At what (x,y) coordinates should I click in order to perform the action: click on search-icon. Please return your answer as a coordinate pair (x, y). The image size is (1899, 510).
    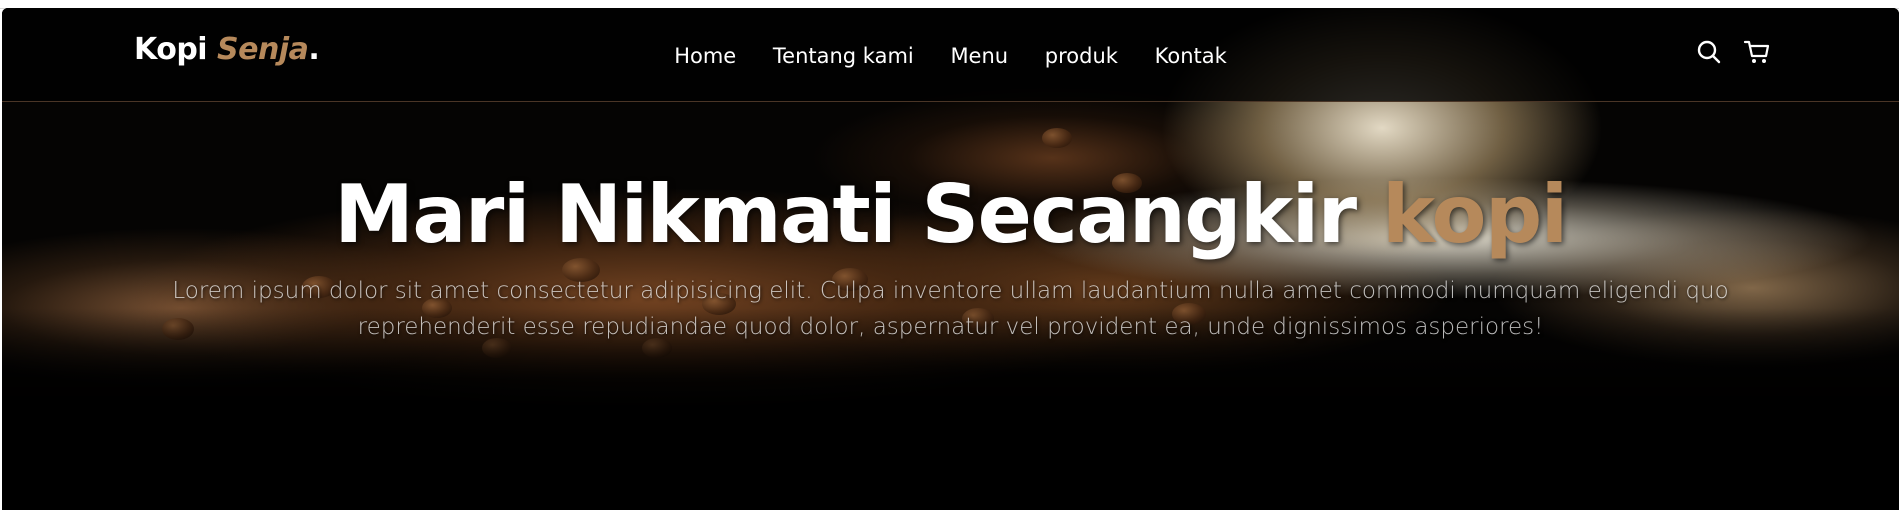
    Looking at the image, I should click on (1709, 52).